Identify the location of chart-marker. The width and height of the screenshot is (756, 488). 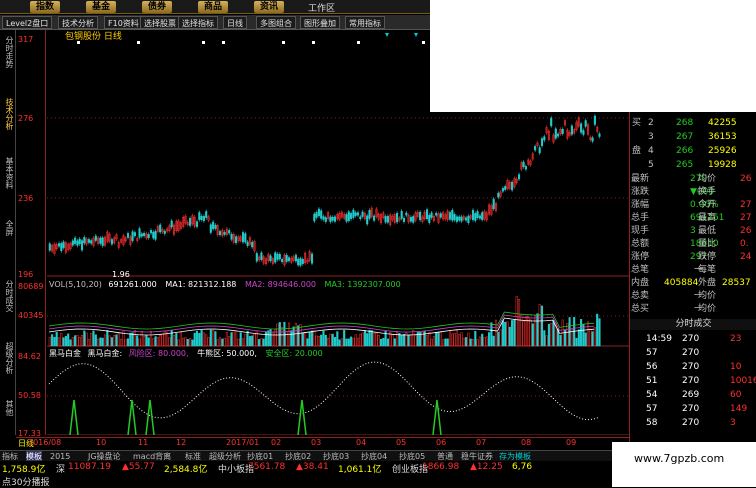
(203, 42).